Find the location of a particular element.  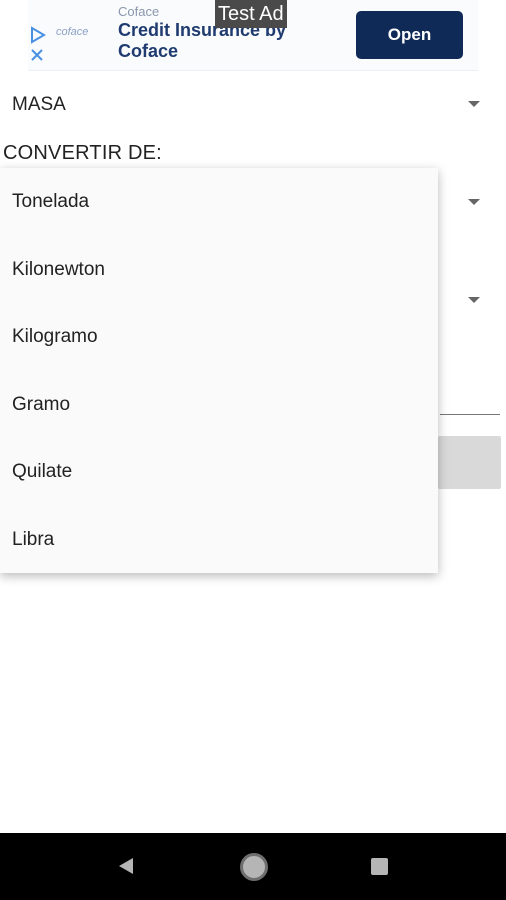

input-underline is located at coordinates (470, 414).